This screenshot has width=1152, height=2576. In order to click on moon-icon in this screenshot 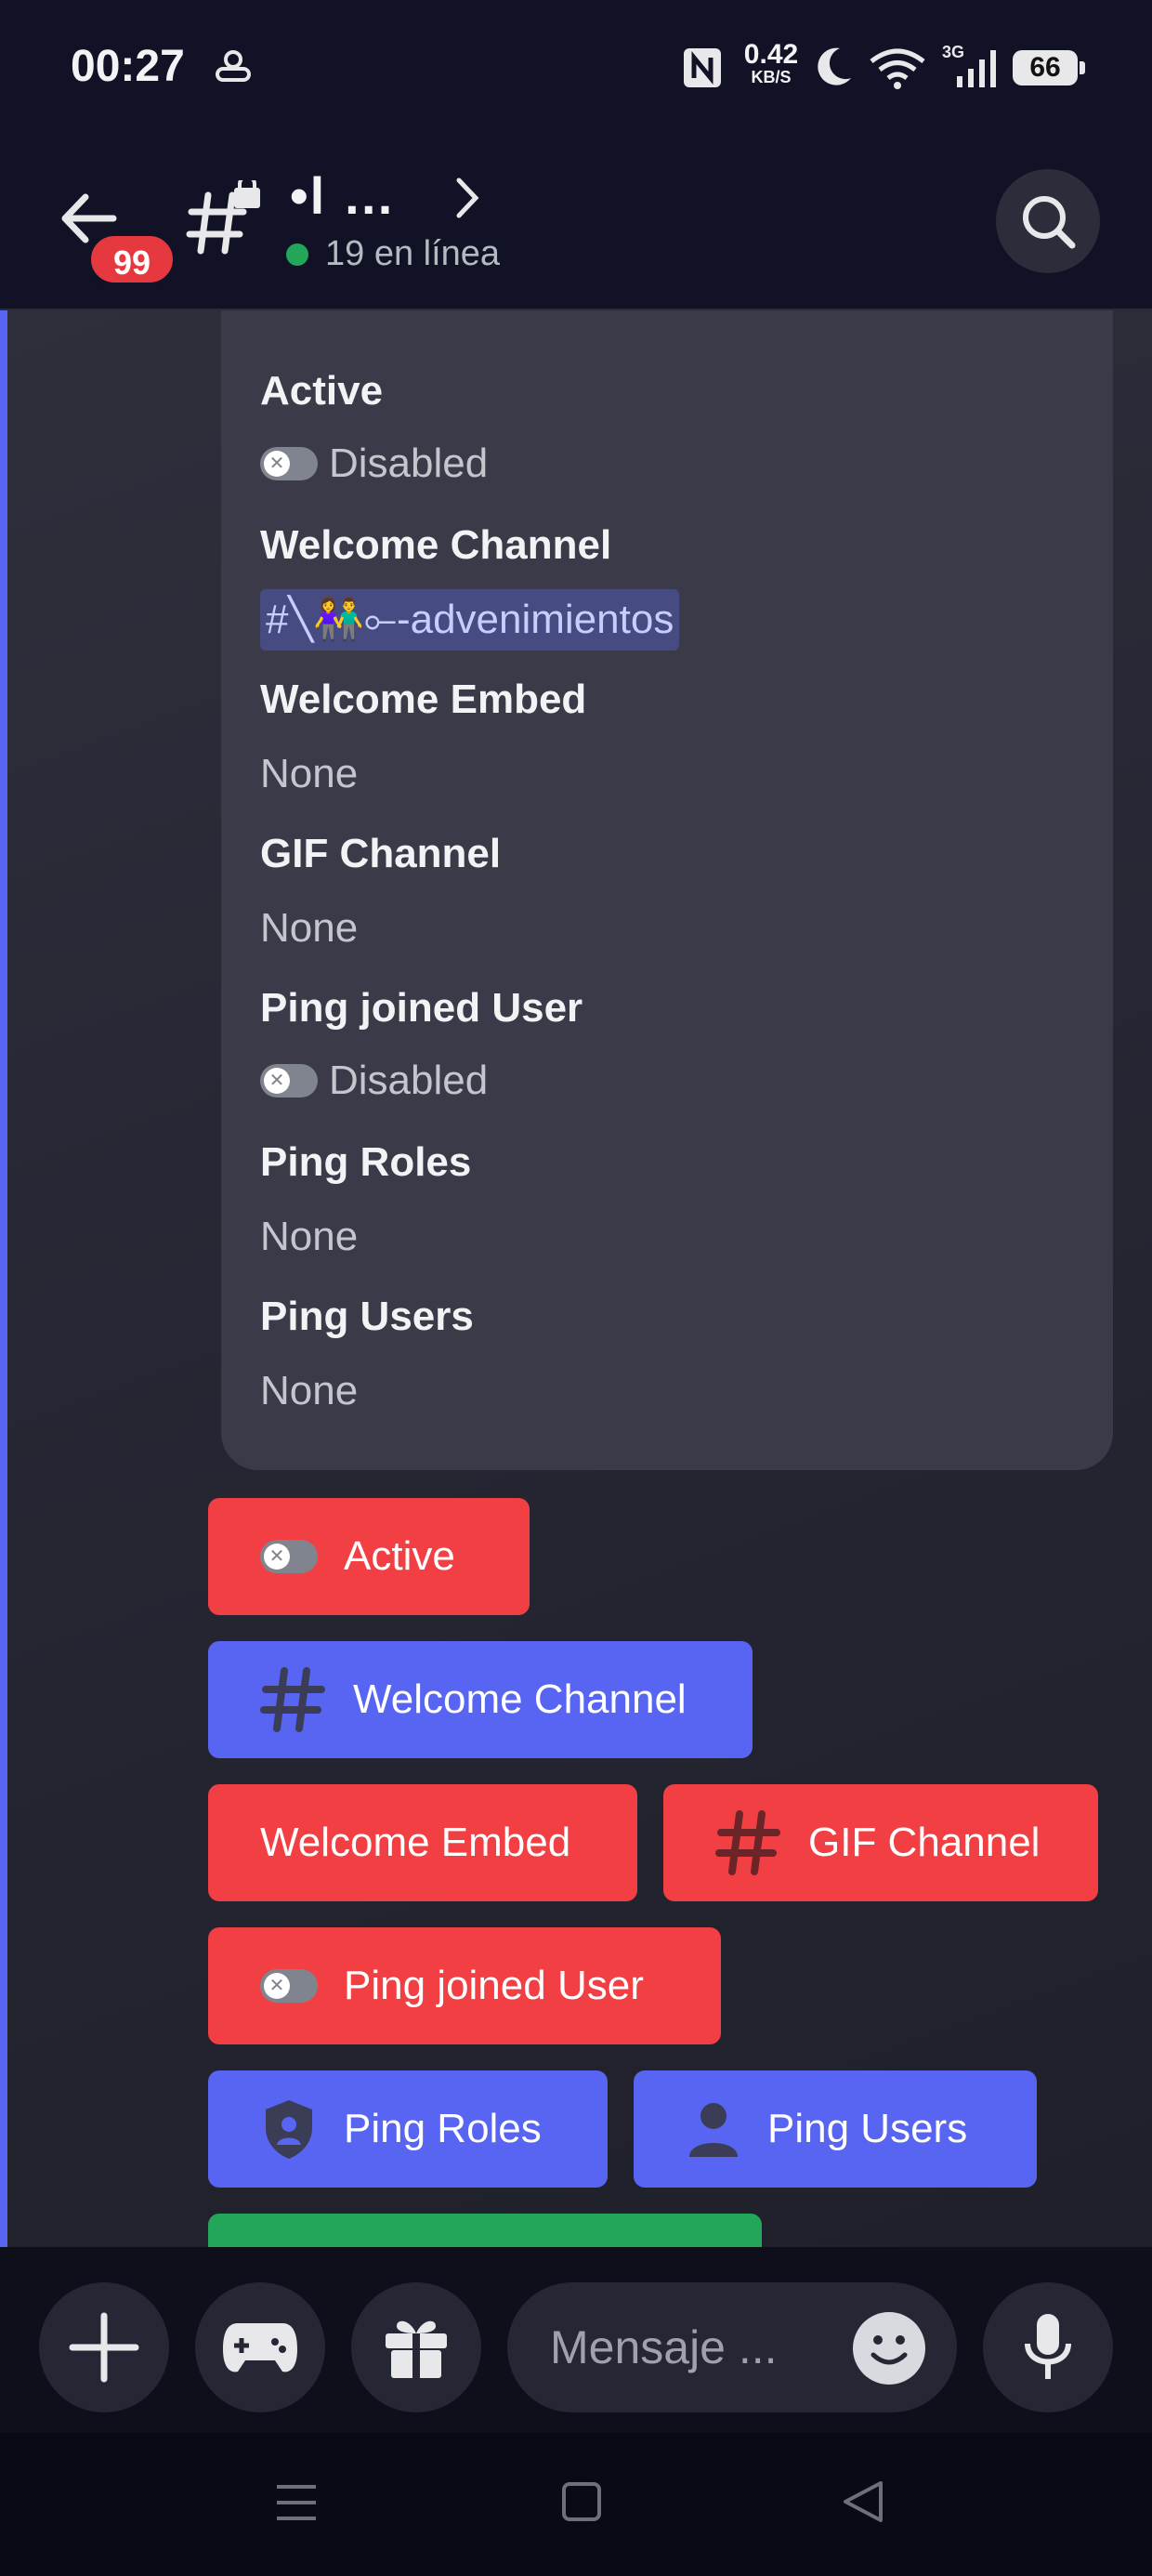, I will do `click(834, 66)`.